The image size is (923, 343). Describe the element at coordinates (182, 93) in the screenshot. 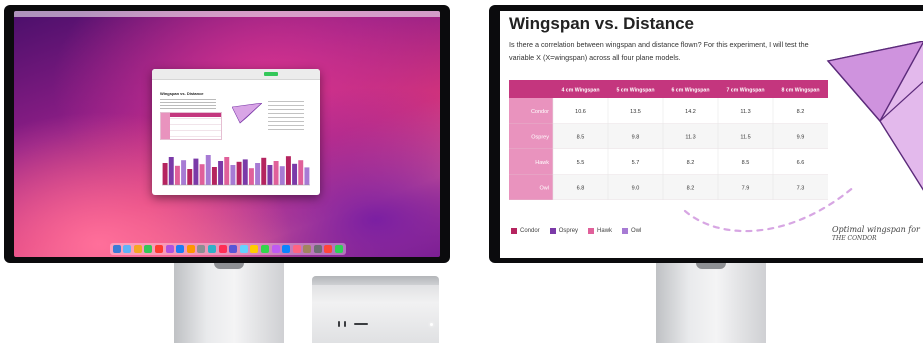

I see `doc-title: Wingspan vs. Distance` at that location.